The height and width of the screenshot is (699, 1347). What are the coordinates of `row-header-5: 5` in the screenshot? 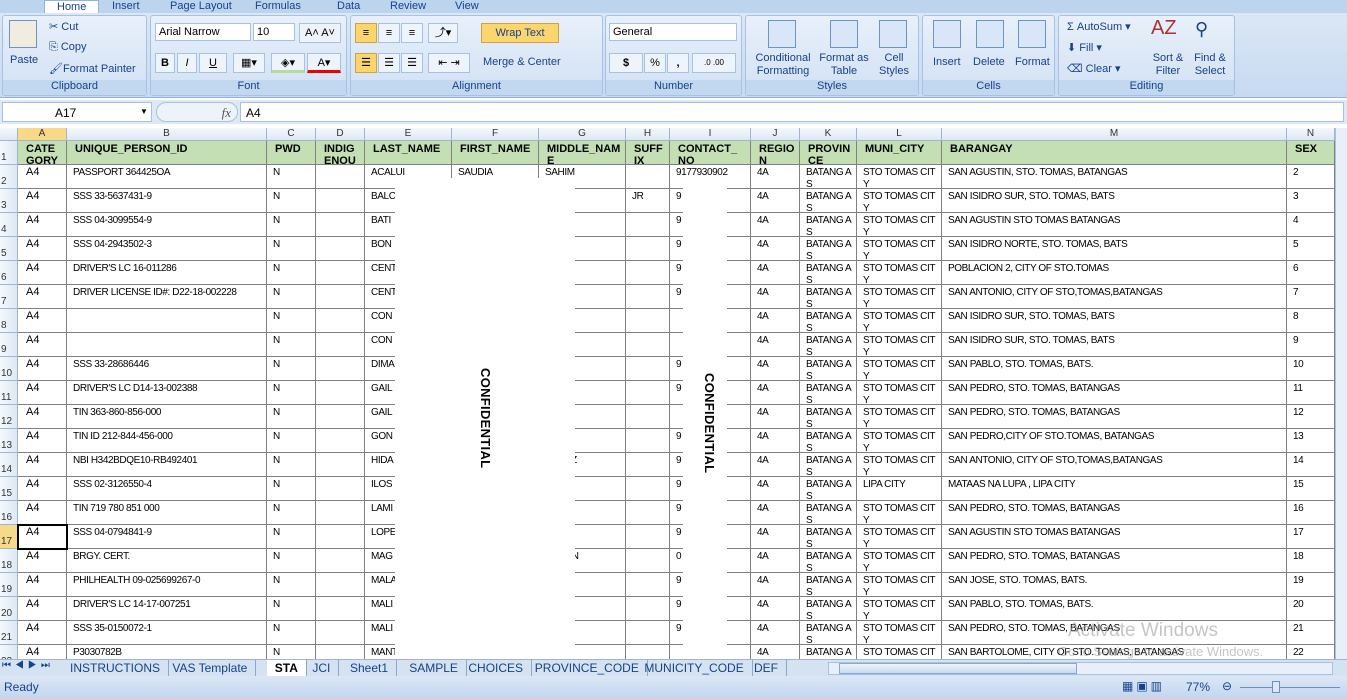 It's located at (9, 249).